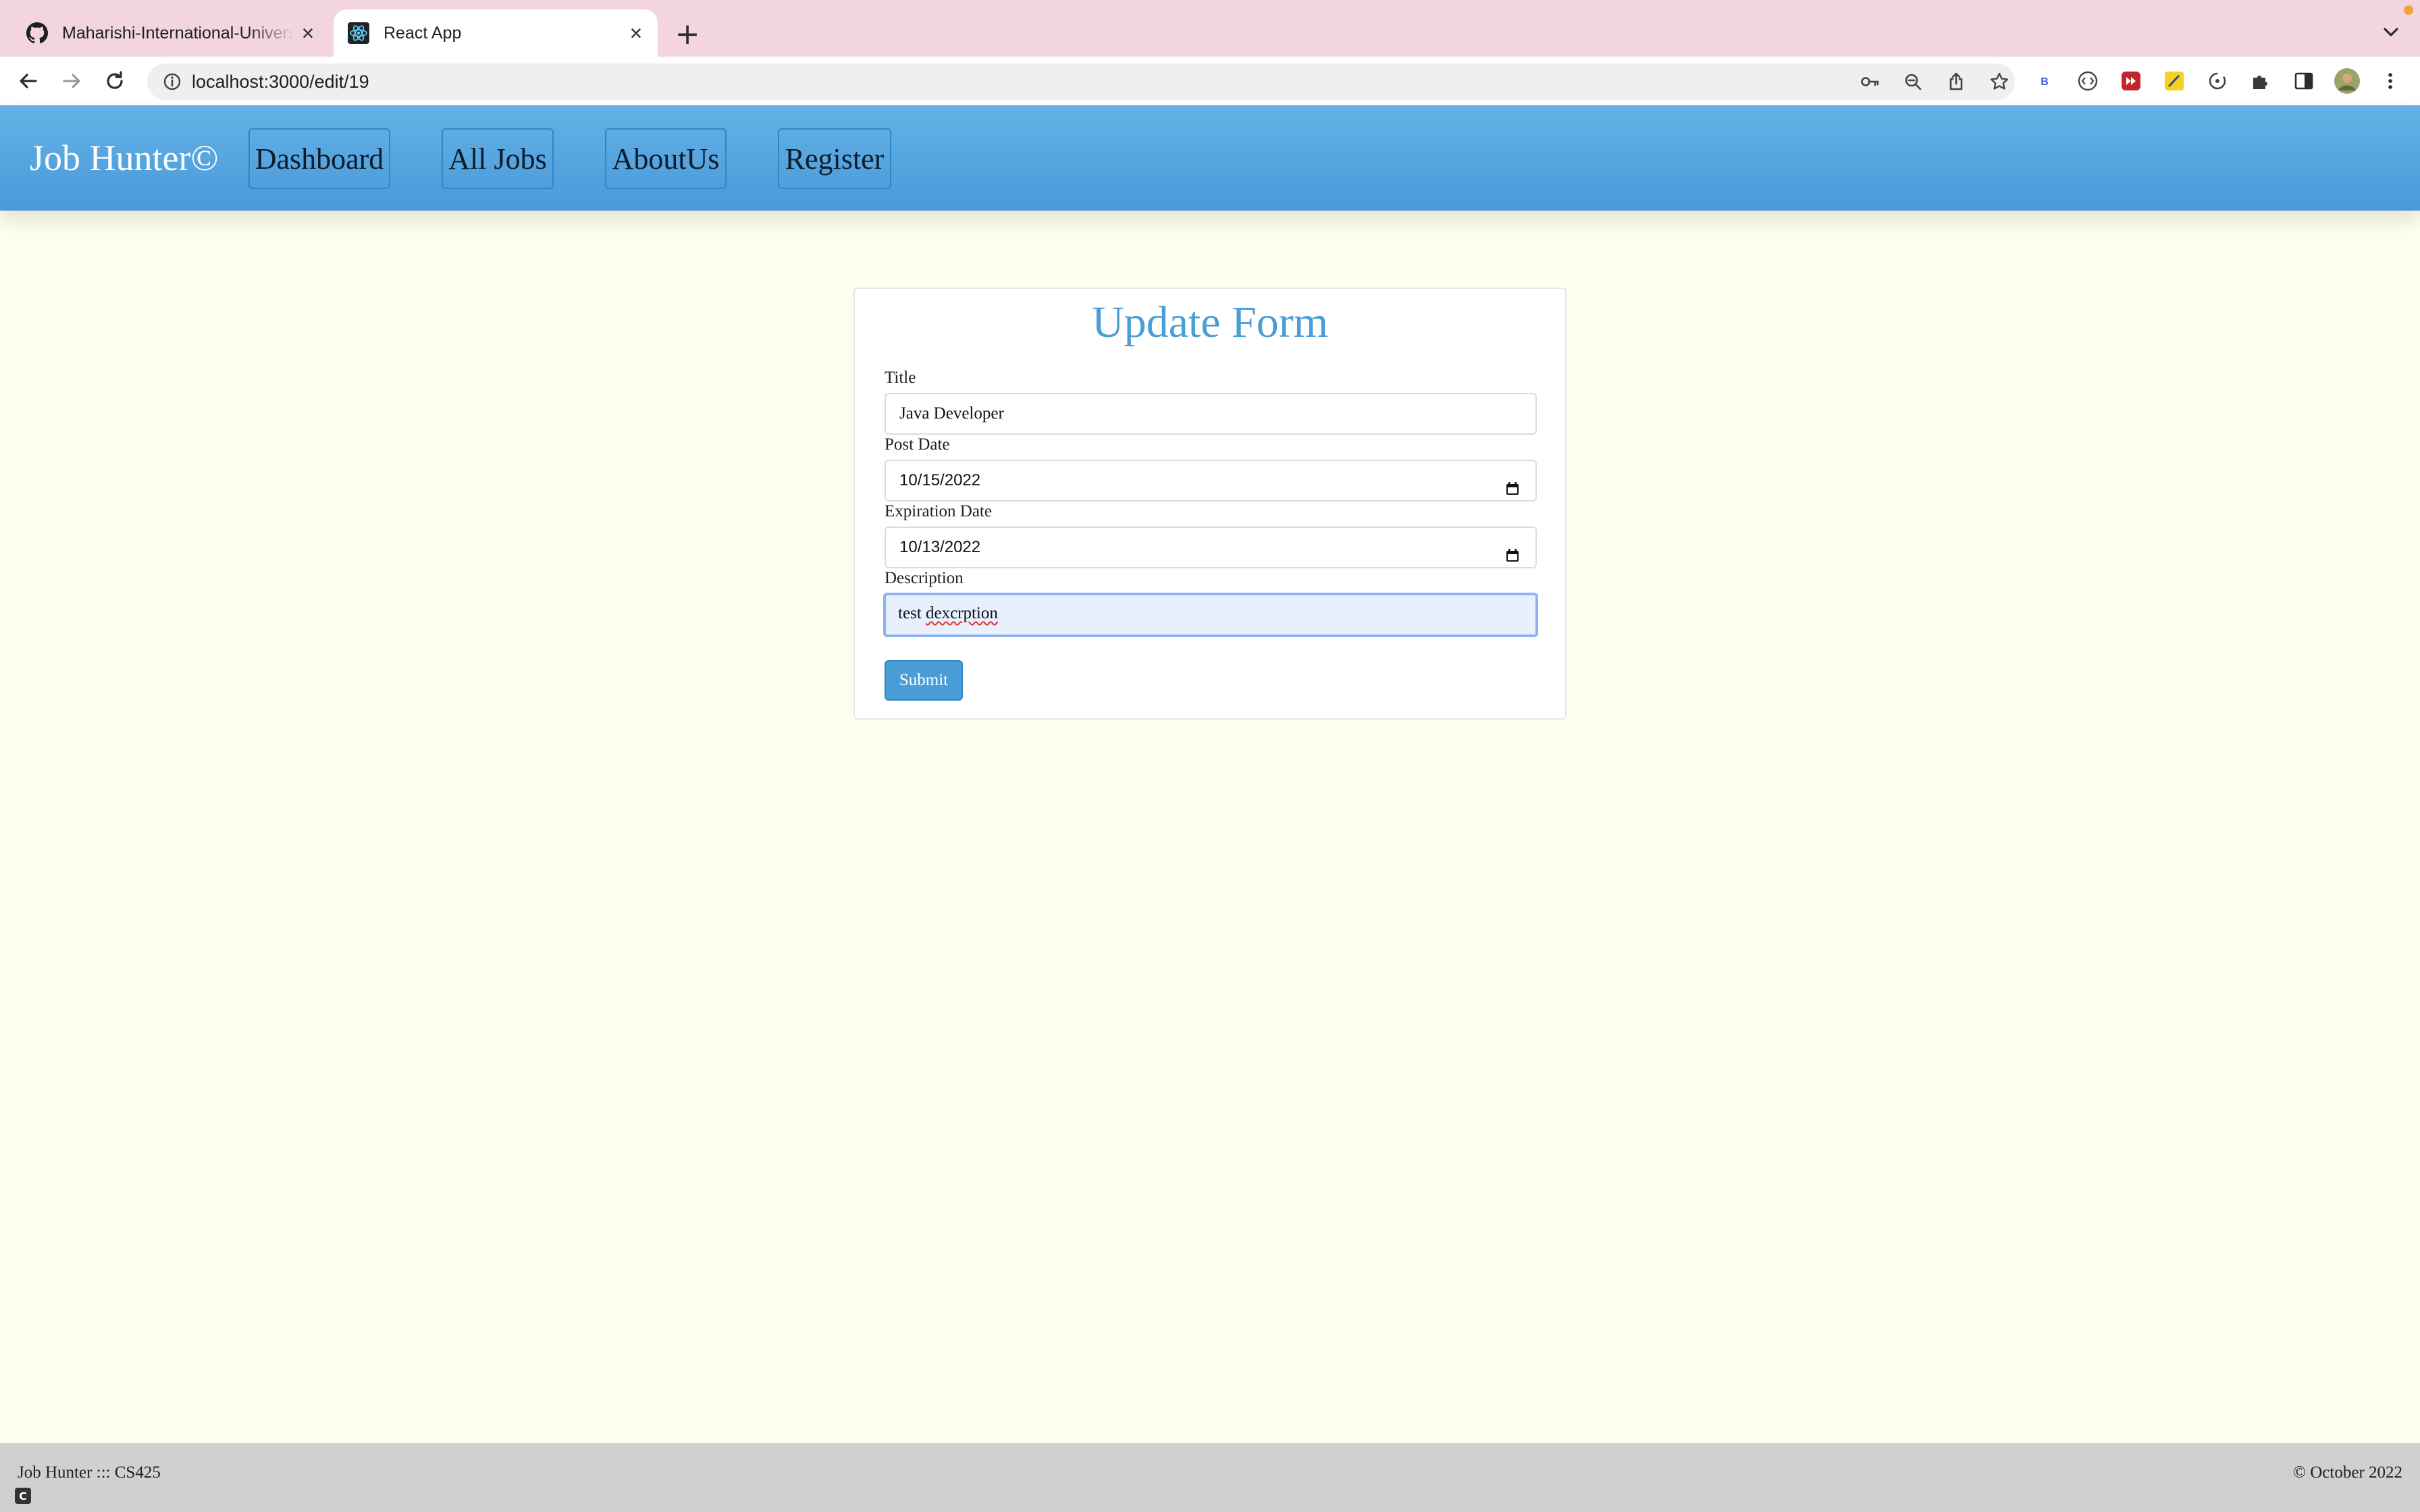  I want to click on new-tab-icon: +, so click(687, 34).